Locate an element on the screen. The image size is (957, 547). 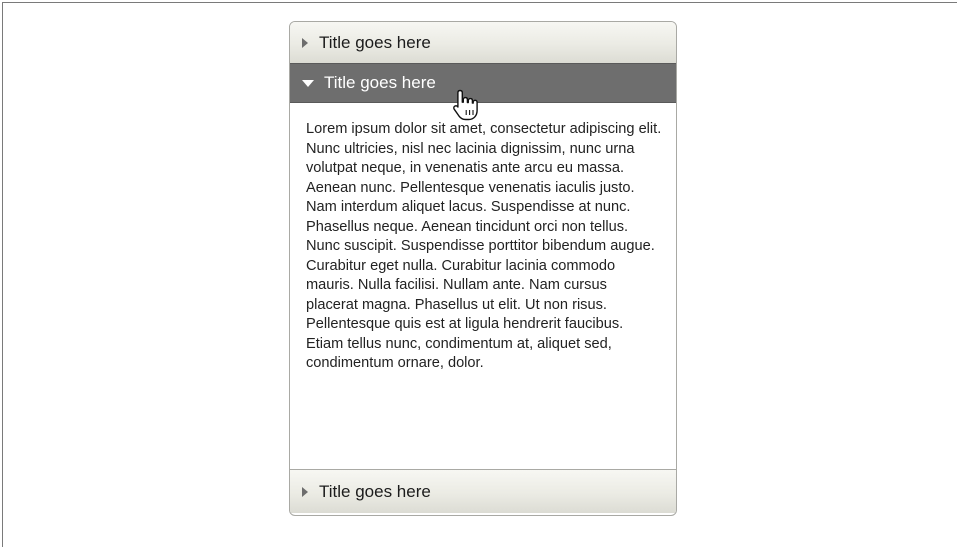
accordion-header-3: Title goes here is located at coordinates (483, 491).